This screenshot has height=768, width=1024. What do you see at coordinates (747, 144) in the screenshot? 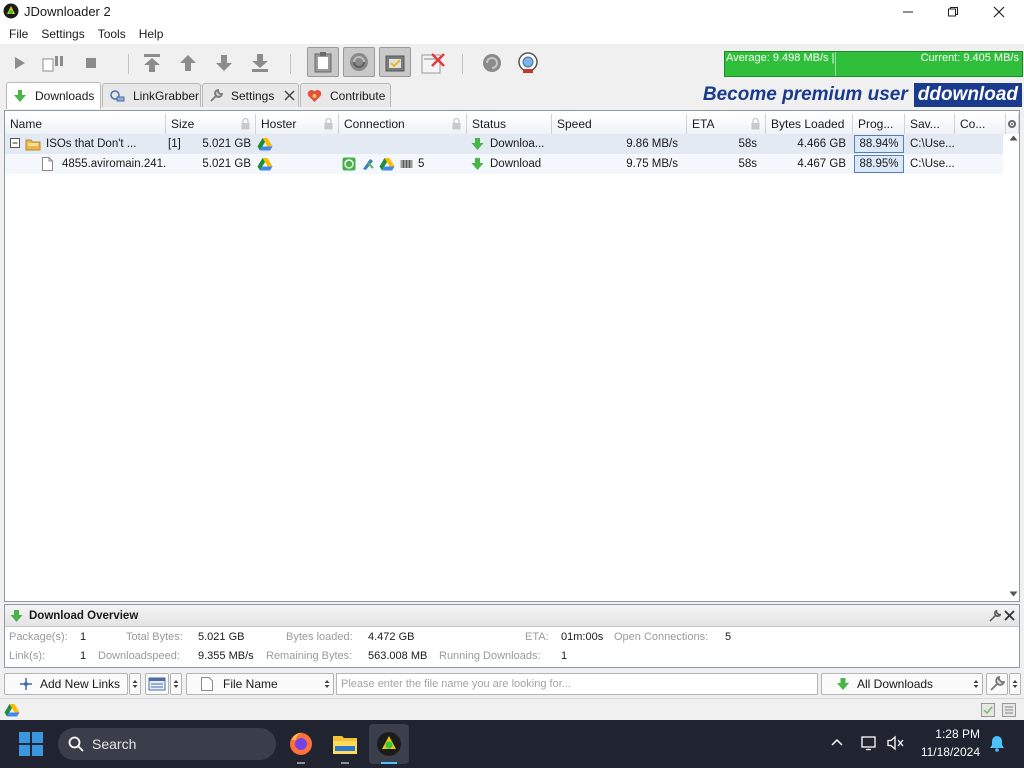
I see `package-eta: 58s` at bounding box center [747, 144].